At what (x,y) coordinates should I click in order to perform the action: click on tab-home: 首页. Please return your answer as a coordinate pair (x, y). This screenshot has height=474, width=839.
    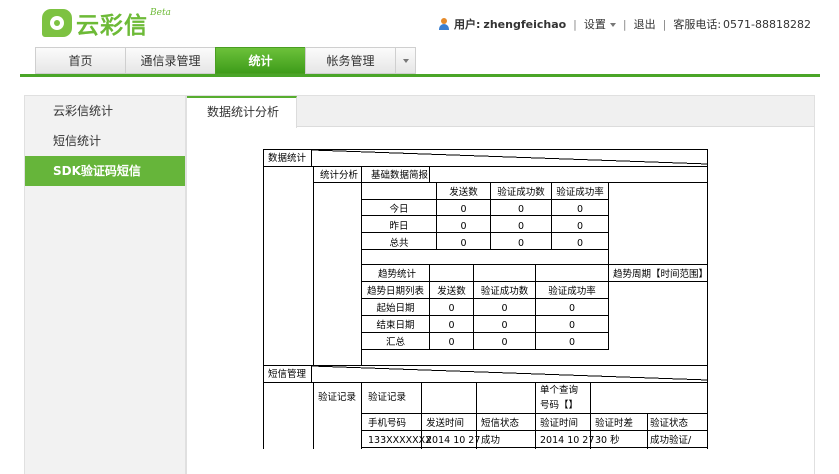
    Looking at the image, I should click on (80, 60).